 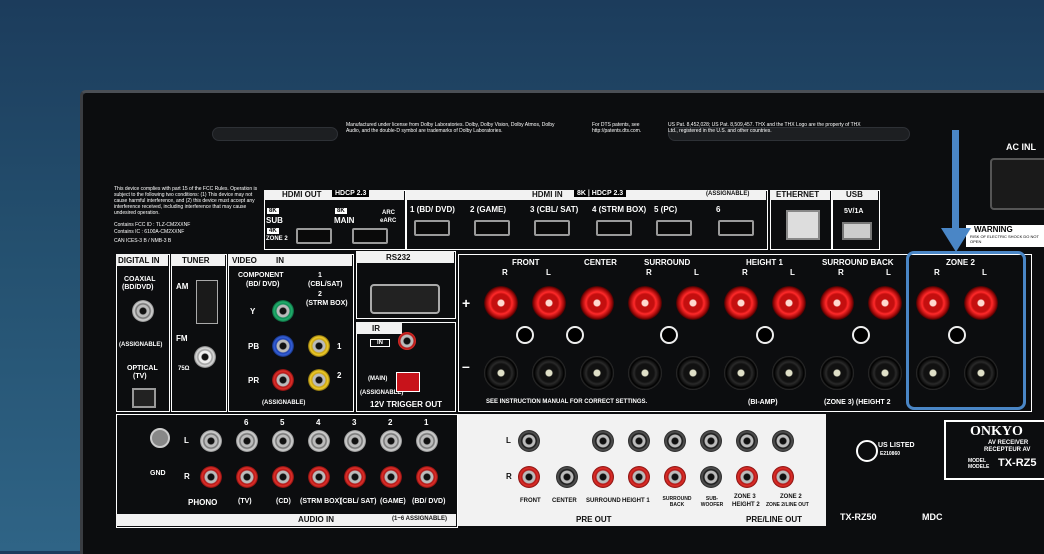 I want to click on hdmi-in-5-port, so click(x=674, y=228).